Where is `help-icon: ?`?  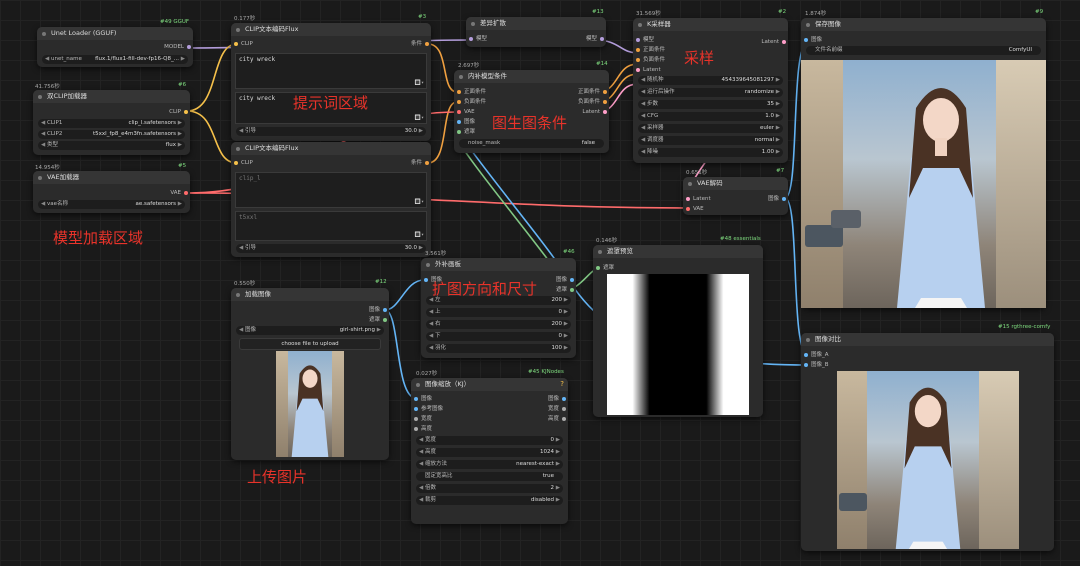
help-icon: ? is located at coordinates (562, 384).